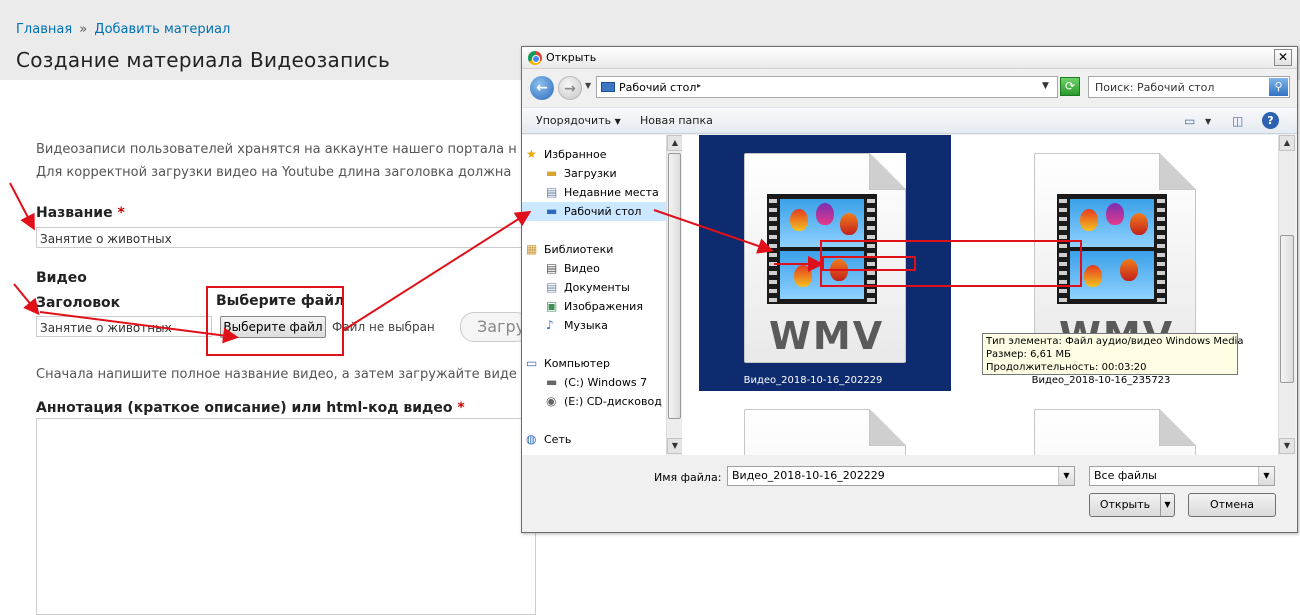 This screenshot has height=615, width=1300. I want to click on required-mark: *, so click(121, 213).